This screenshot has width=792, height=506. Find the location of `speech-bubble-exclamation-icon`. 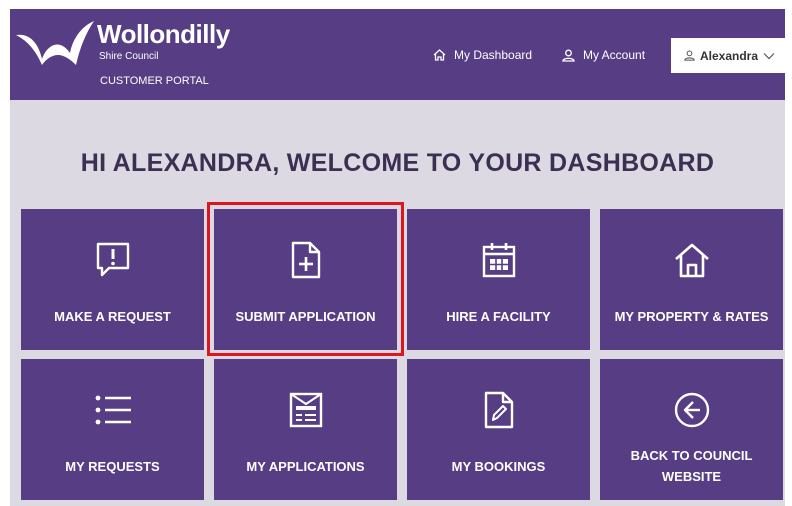

speech-bubble-exclamation-icon is located at coordinates (112, 259).